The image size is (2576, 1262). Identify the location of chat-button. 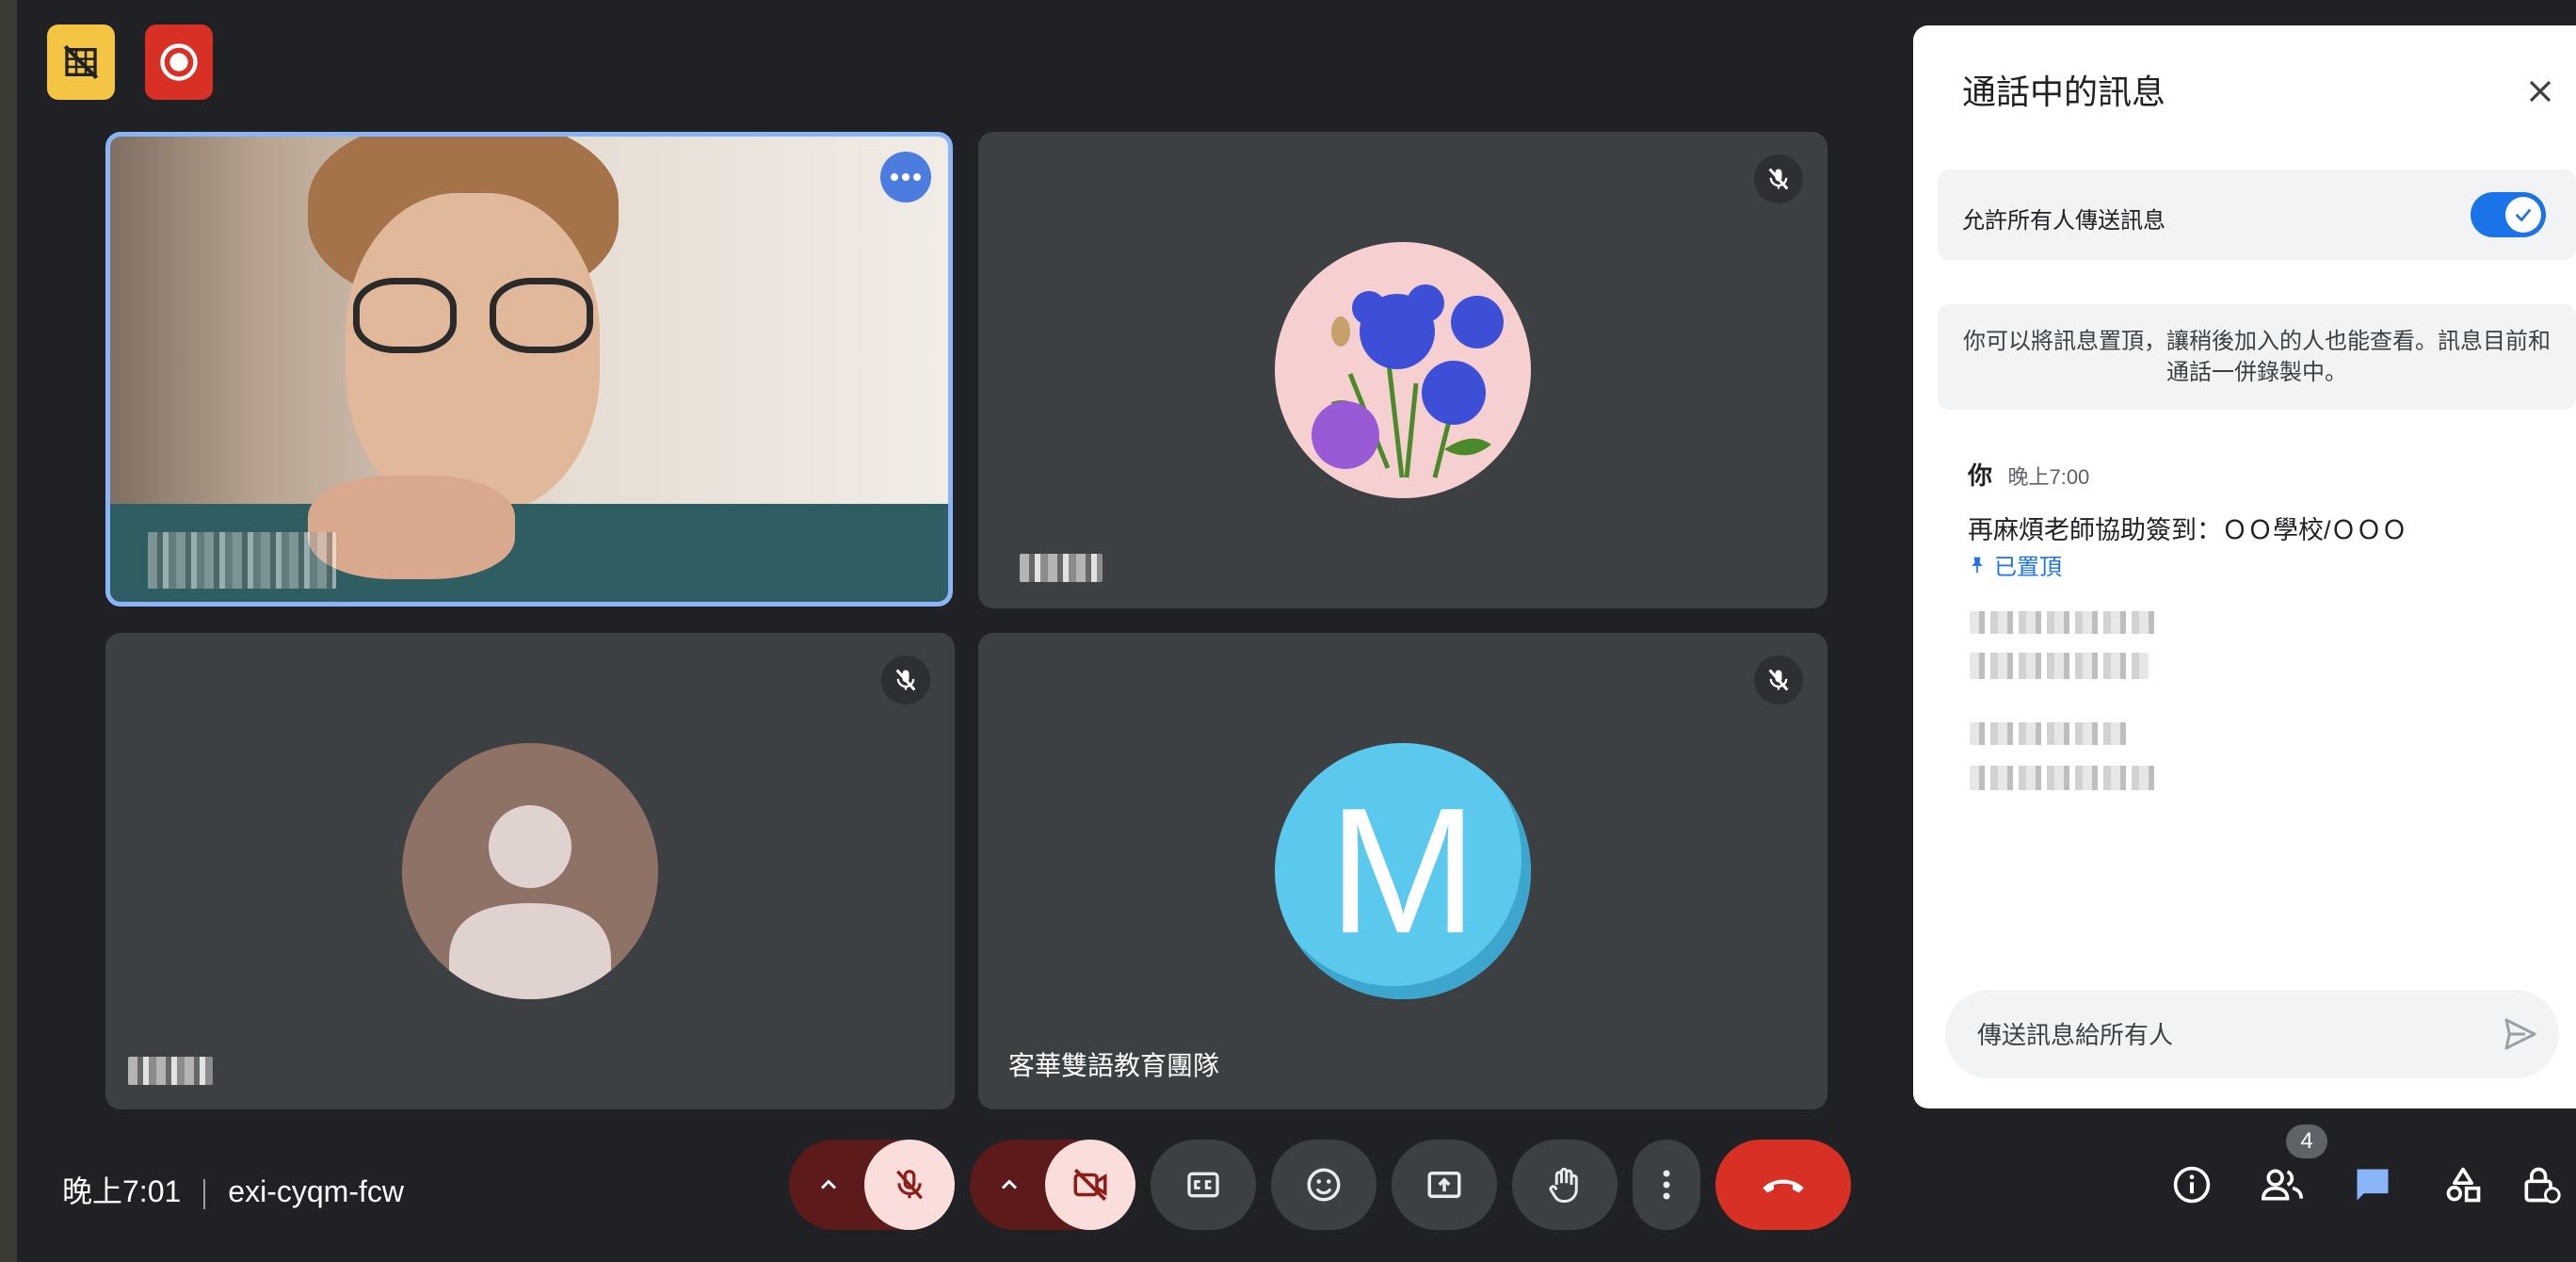
(2373, 1185).